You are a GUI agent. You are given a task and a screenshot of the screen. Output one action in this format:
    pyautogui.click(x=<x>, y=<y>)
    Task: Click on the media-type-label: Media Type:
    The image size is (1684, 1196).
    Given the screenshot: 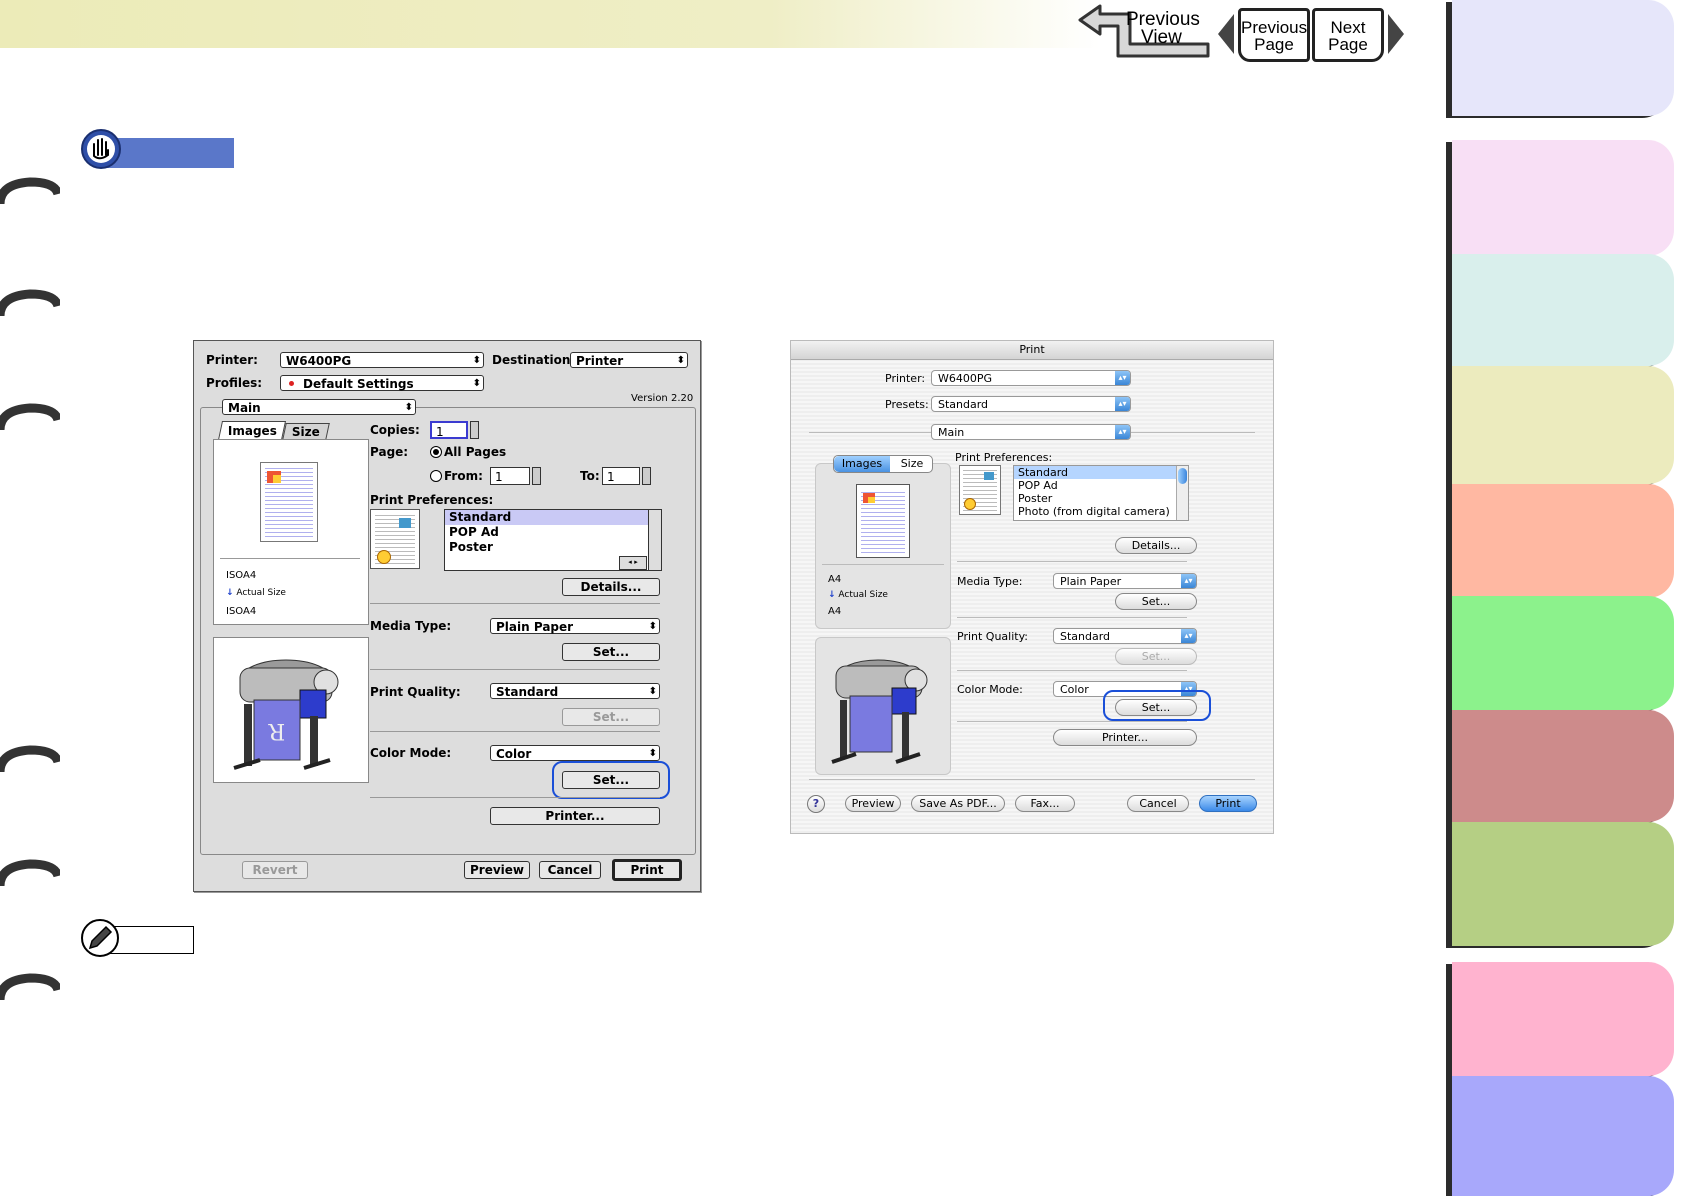 What is the action you would take?
    pyautogui.click(x=990, y=581)
    